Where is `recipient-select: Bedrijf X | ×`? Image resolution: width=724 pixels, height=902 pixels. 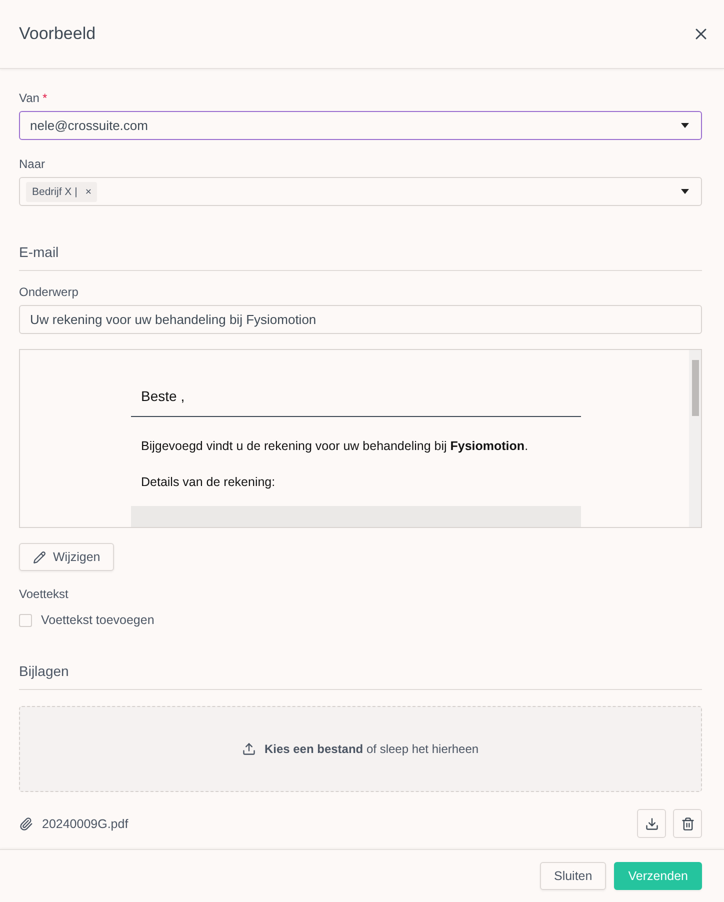 recipient-select: Bedrijf X | × is located at coordinates (360, 191).